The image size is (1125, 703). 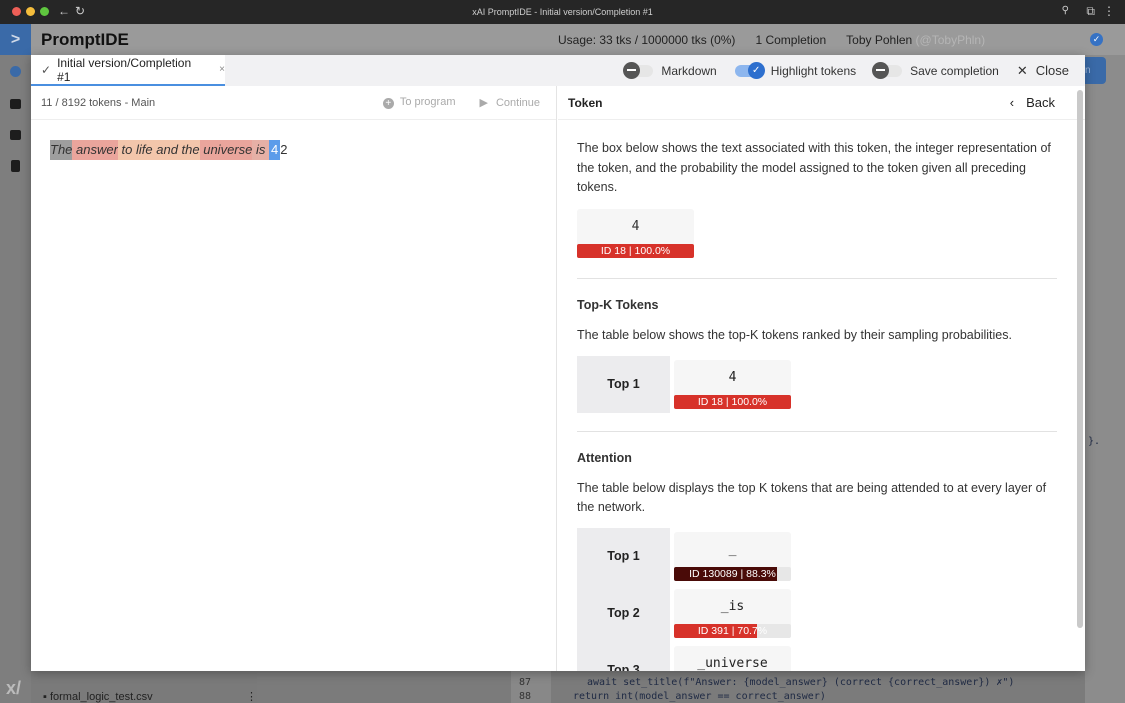 What do you see at coordinates (98, 102) in the screenshot?
I see `token-count: 11 / 8192 tokens - Main` at bounding box center [98, 102].